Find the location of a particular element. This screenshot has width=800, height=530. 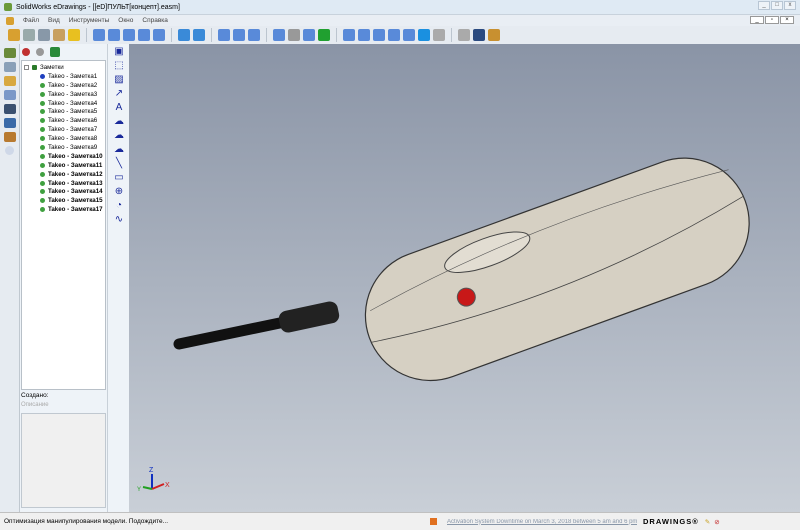

view-back-icon is located at coordinates (364, 35).